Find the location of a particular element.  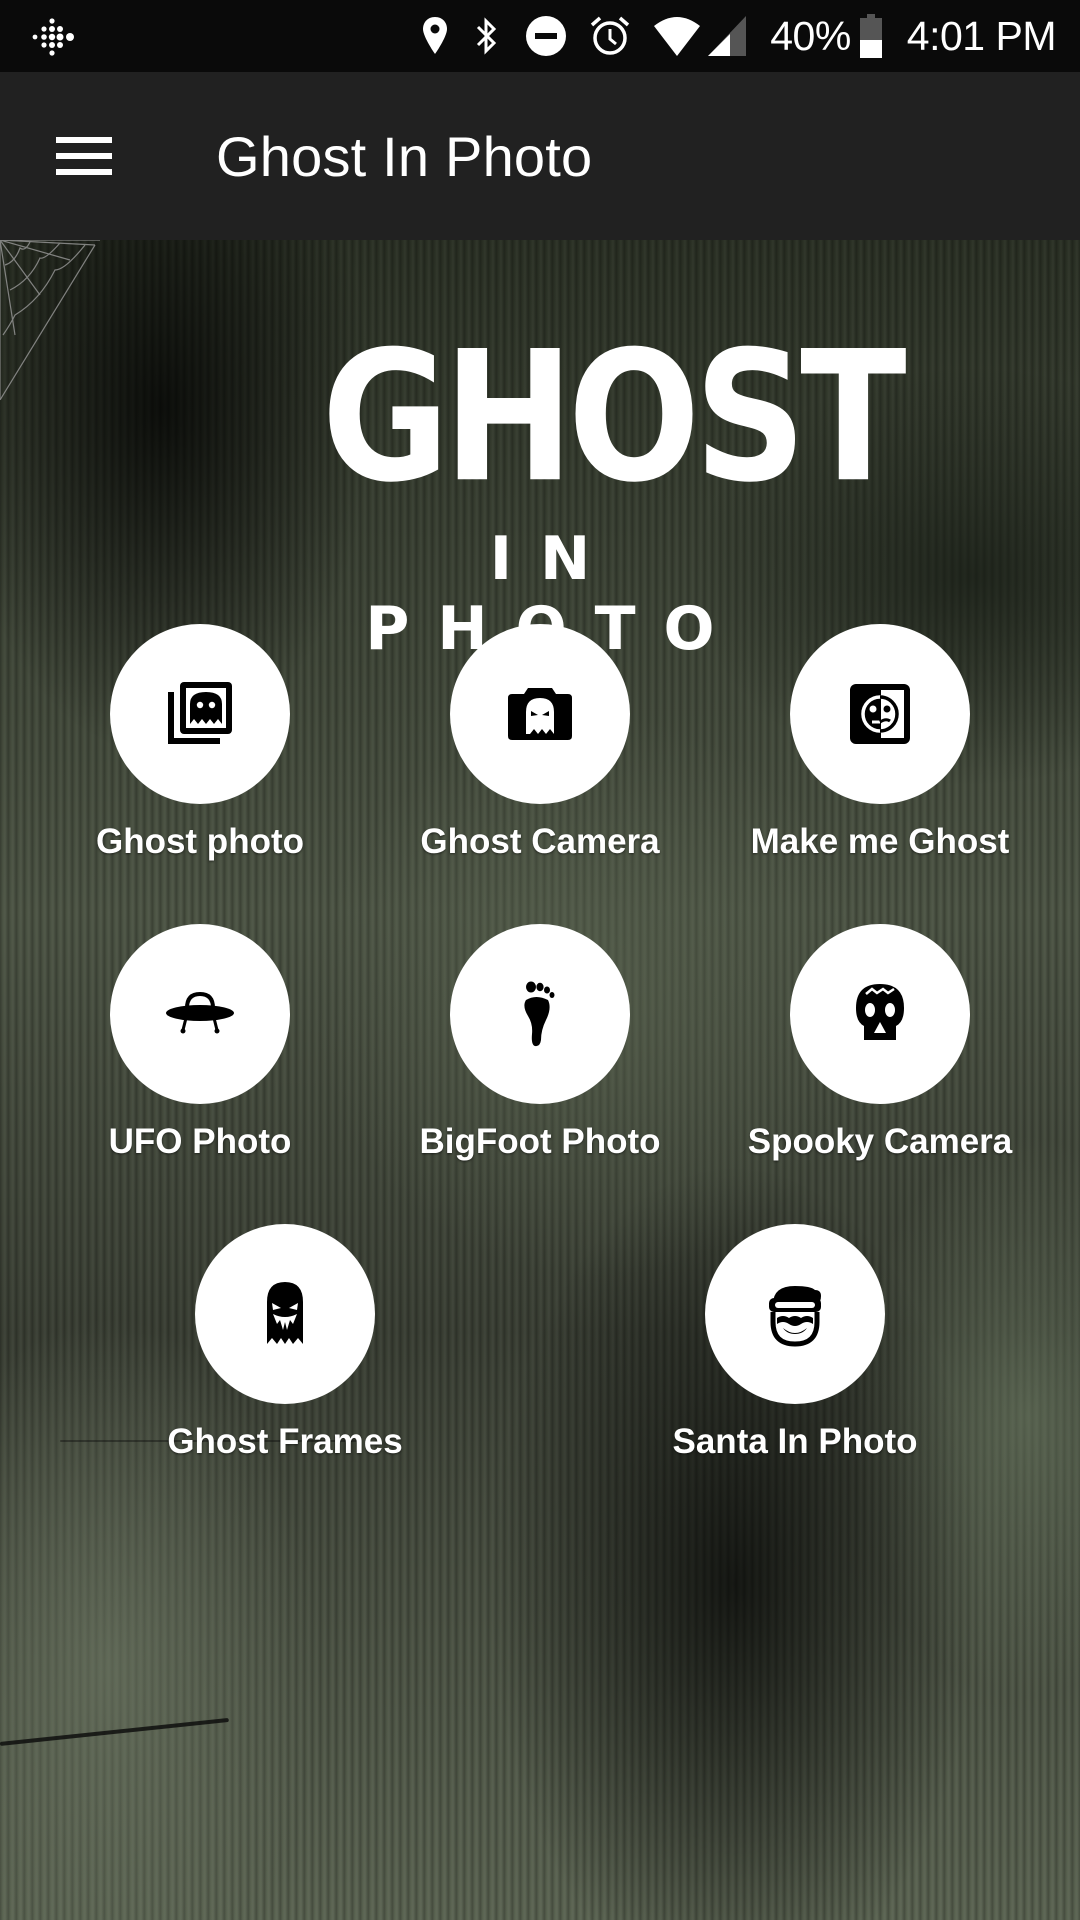

logo-main-text: GHOST is located at coordinates (614, 417).